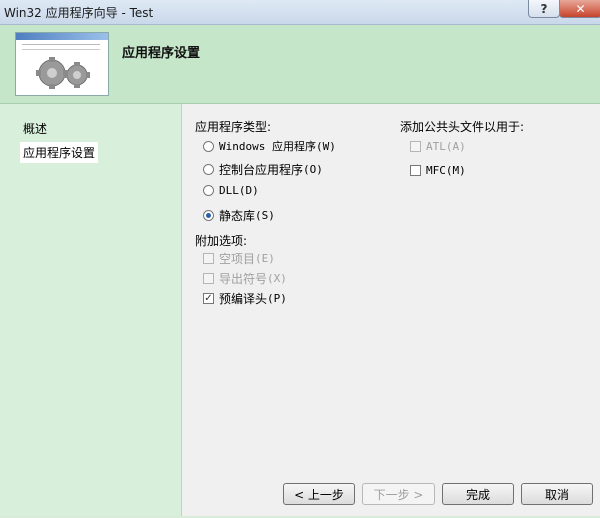  I want to click on check-precompiled-header: ✓ 预编译头 (P), so click(245, 298).